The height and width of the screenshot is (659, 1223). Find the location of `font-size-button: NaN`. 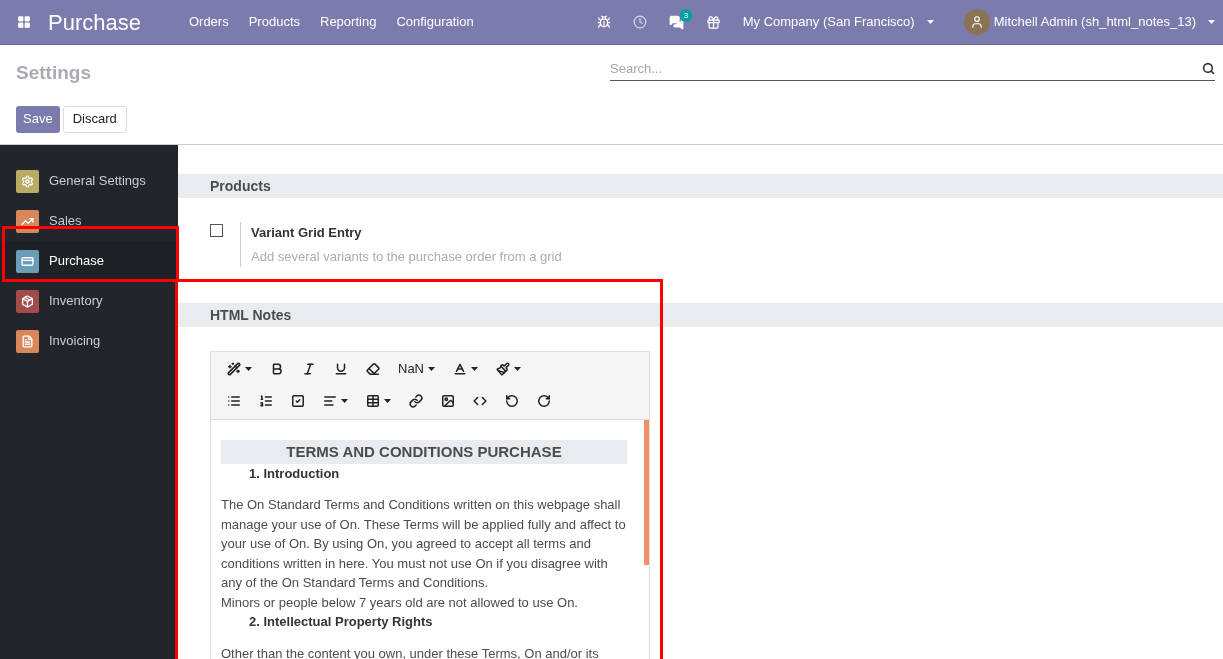

font-size-button: NaN is located at coordinates (416, 369).